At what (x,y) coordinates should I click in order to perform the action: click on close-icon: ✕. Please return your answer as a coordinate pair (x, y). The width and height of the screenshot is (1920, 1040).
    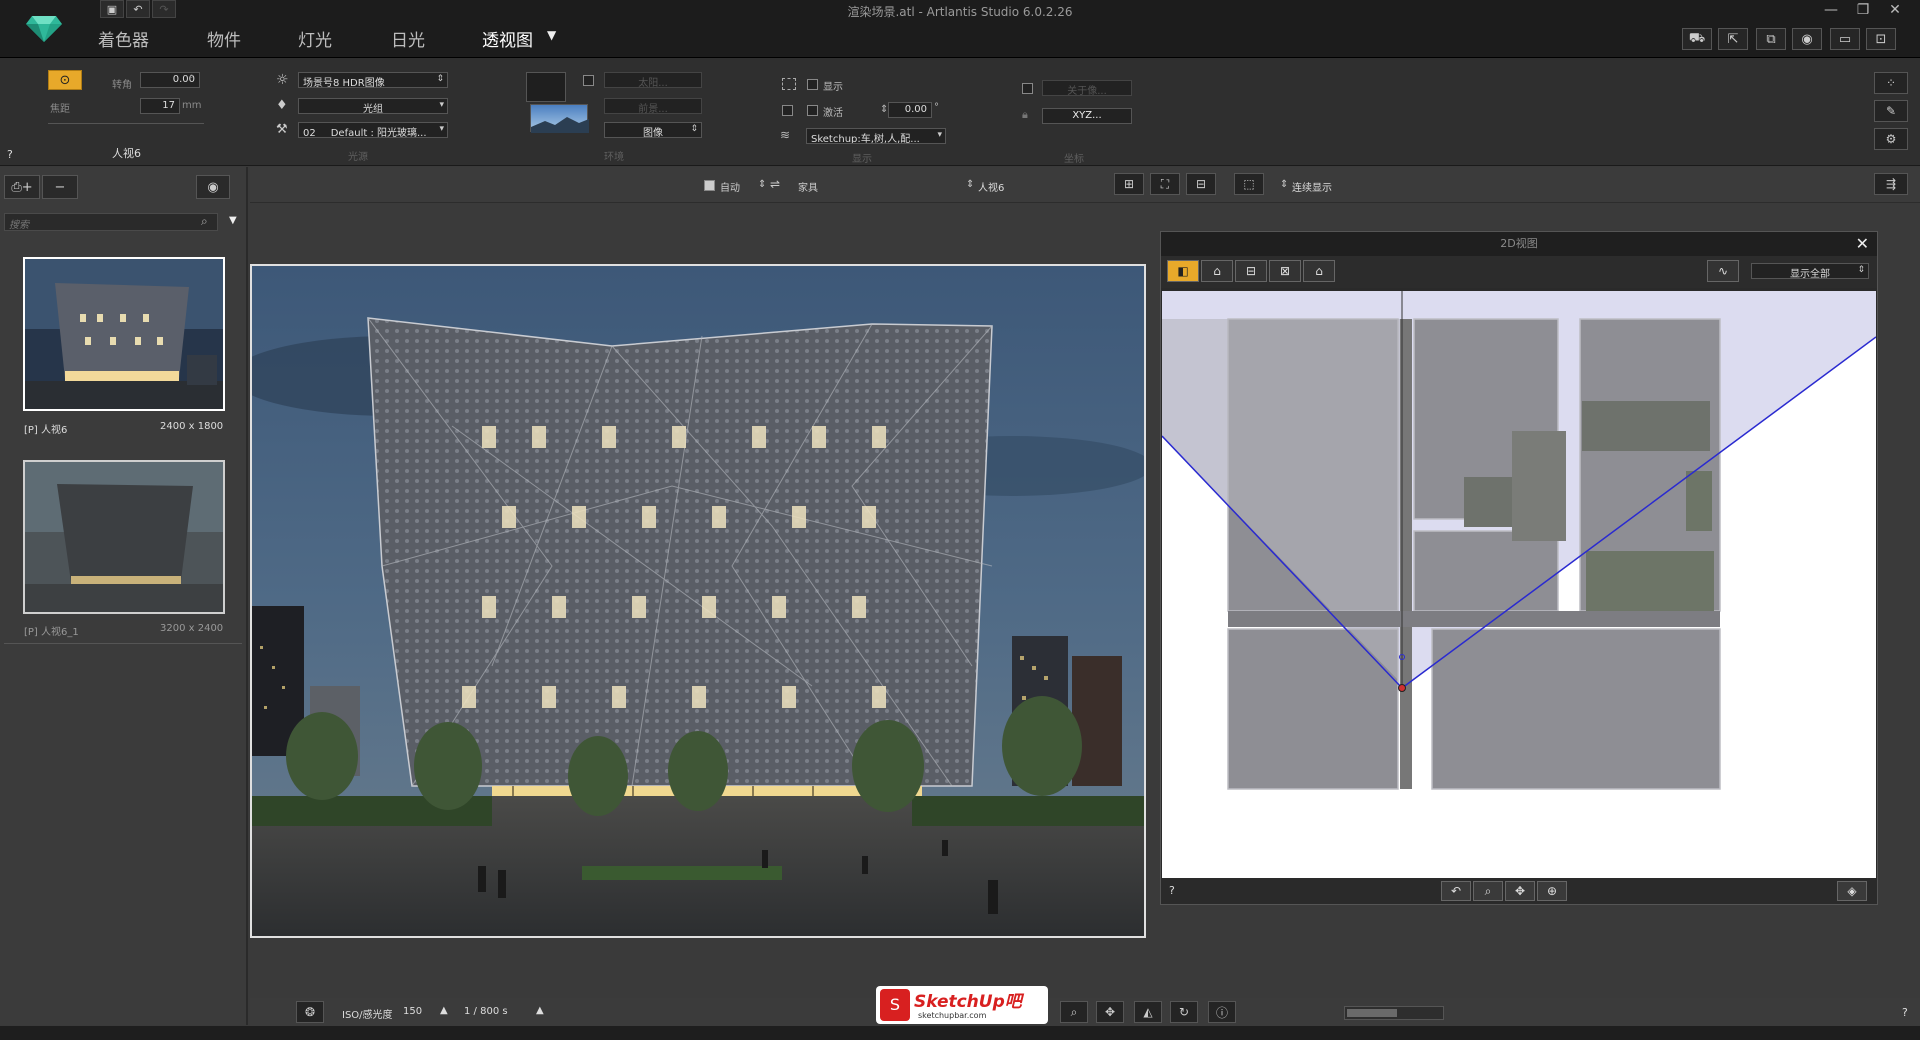
    Looking at the image, I should click on (1862, 243).